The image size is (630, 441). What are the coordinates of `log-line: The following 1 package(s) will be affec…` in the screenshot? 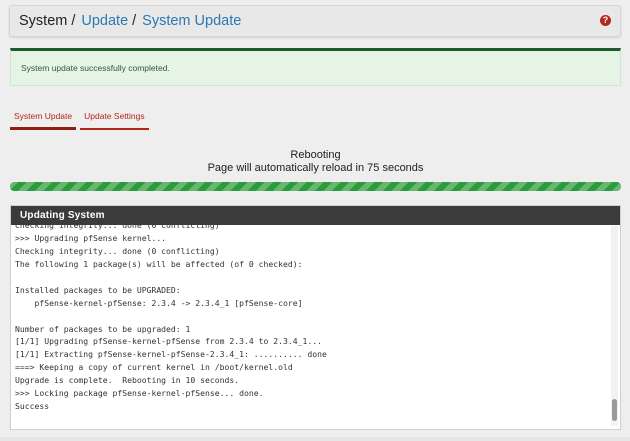 It's located at (159, 263).